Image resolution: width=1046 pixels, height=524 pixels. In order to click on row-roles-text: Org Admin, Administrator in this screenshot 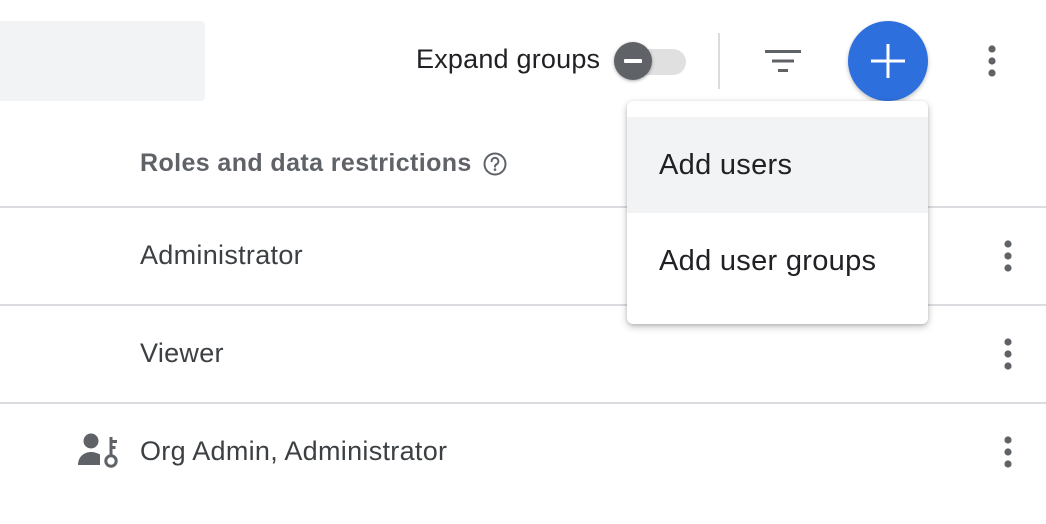, I will do `click(294, 451)`.